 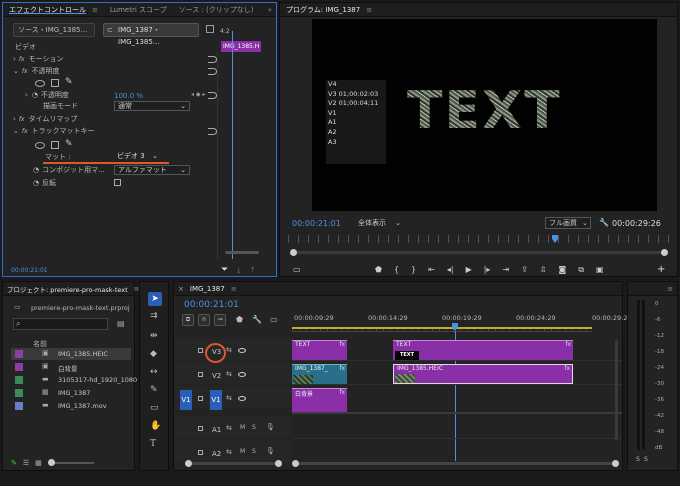 What do you see at coordinates (36, 71) in the screenshot?
I see `effect-opacity-row: ⌄ fx 不透明度` at bounding box center [36, 71].